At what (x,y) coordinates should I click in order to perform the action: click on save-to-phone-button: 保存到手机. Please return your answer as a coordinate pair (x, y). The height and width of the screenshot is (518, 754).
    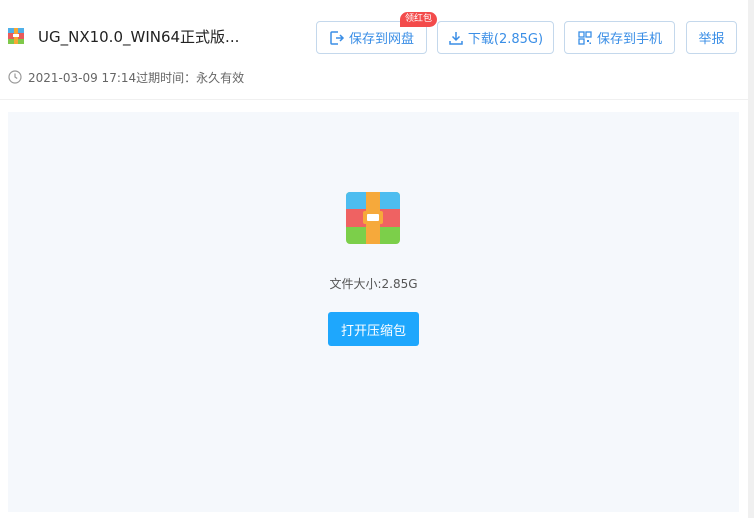
    Looking at the image, I should click on (619, 37).